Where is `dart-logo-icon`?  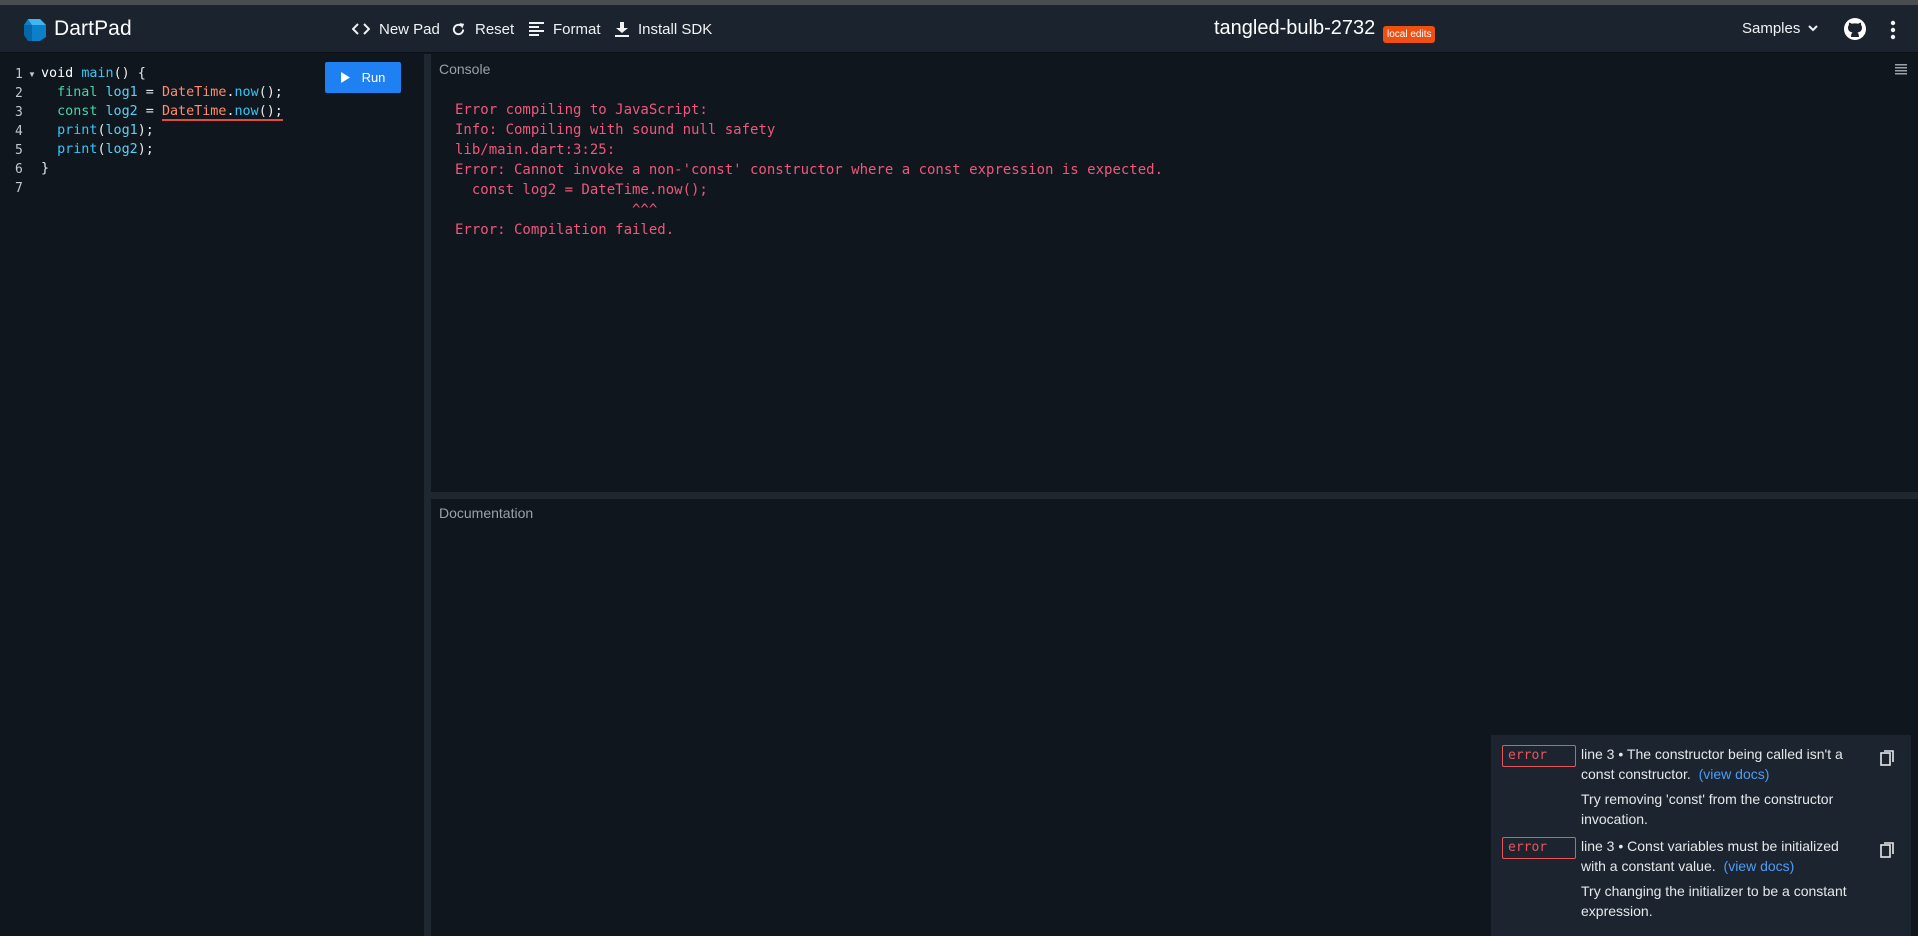
dart-logo-icon is located at coordinates (35, 30).